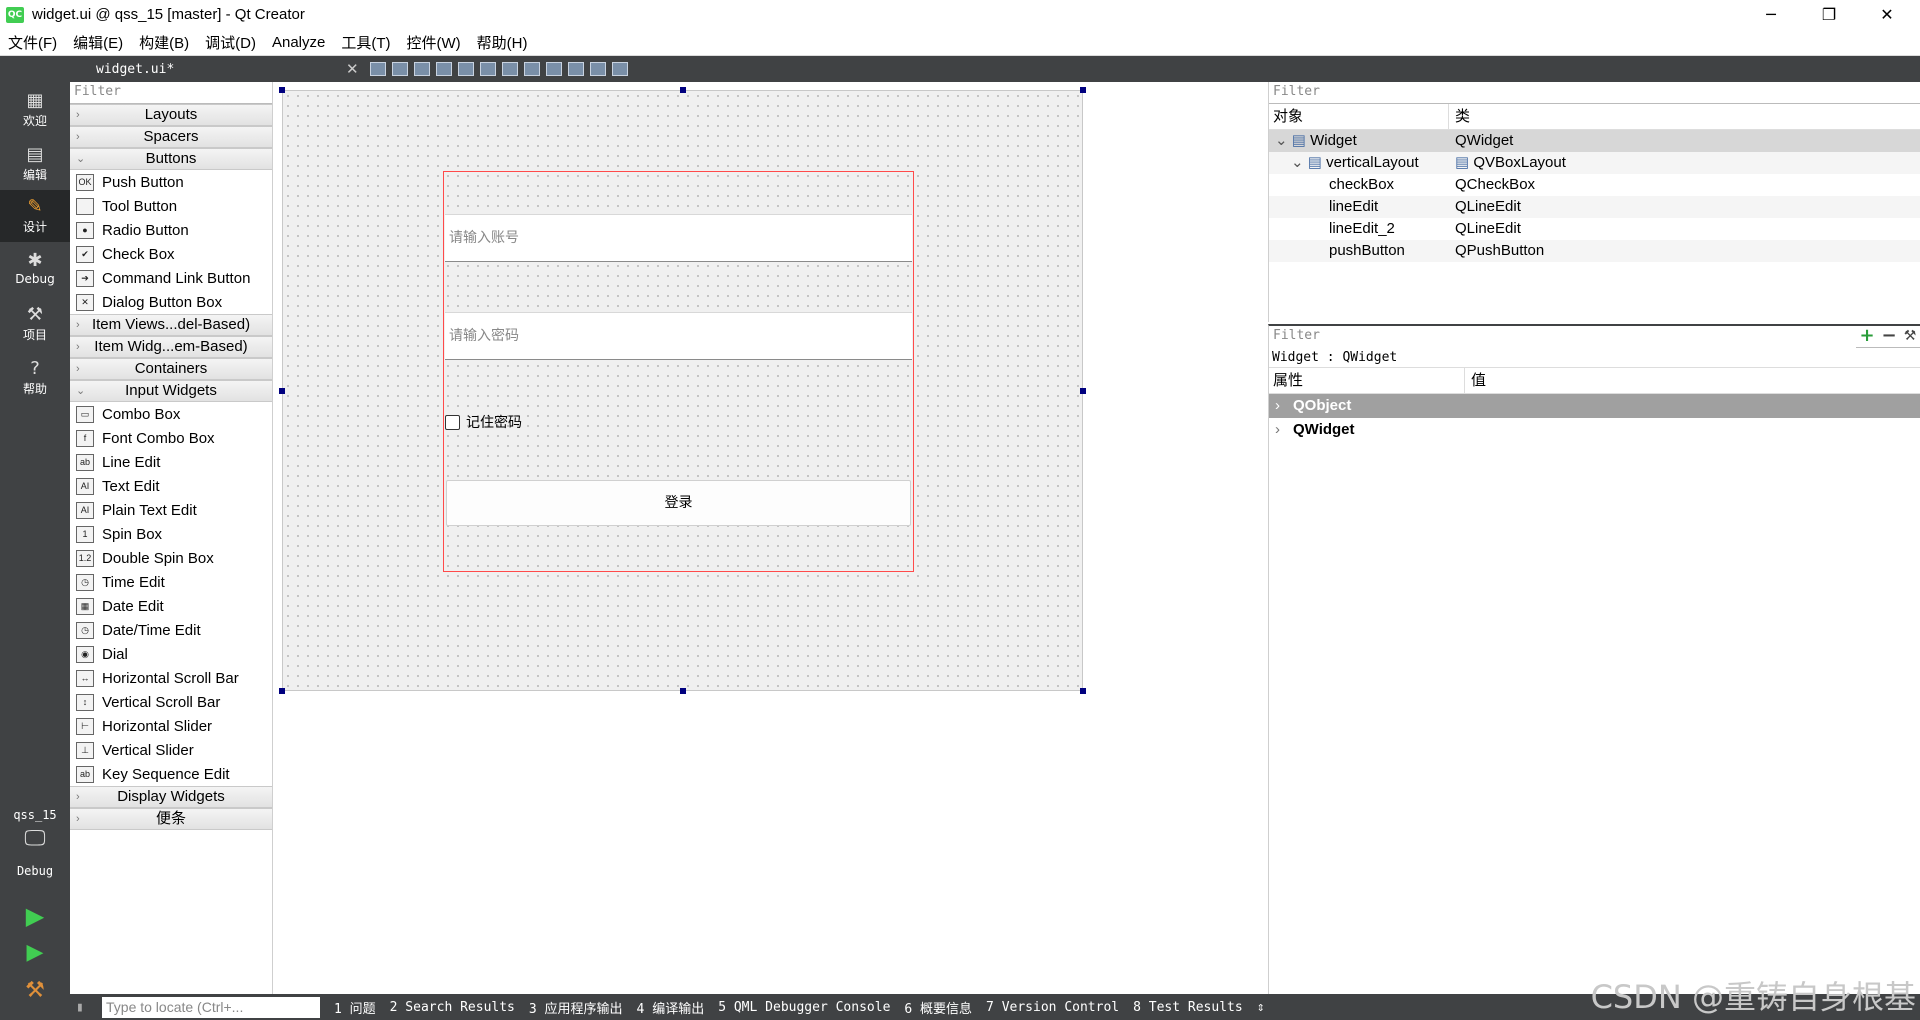  What do you see at coordinates (365, 42) in the screenshot?
I see `menu-tools: 工具(T)` at bounding box center [365, 42].